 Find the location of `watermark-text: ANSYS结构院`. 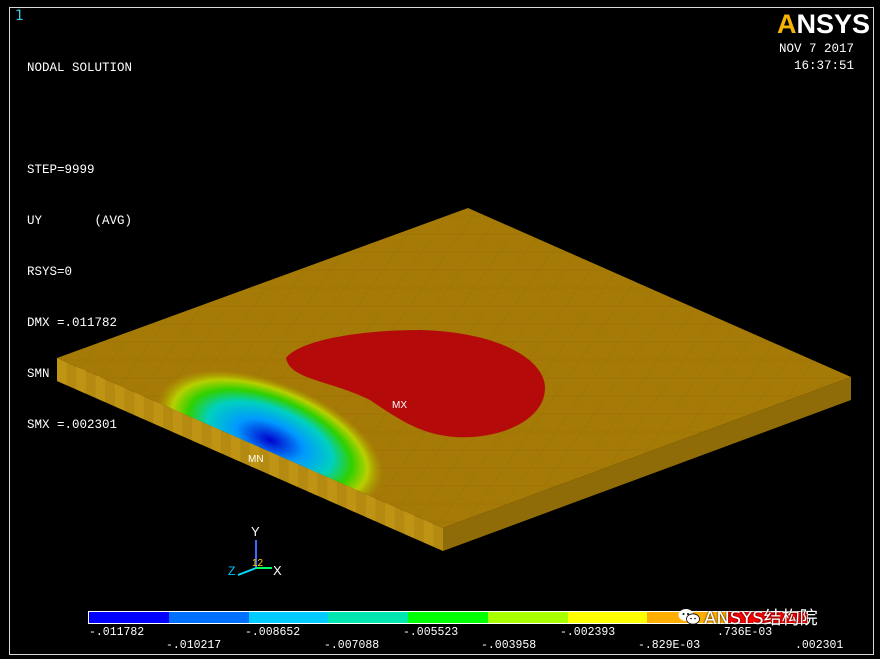

watermark-text: ANSYS结构院 is located at coordinates (761, 618).